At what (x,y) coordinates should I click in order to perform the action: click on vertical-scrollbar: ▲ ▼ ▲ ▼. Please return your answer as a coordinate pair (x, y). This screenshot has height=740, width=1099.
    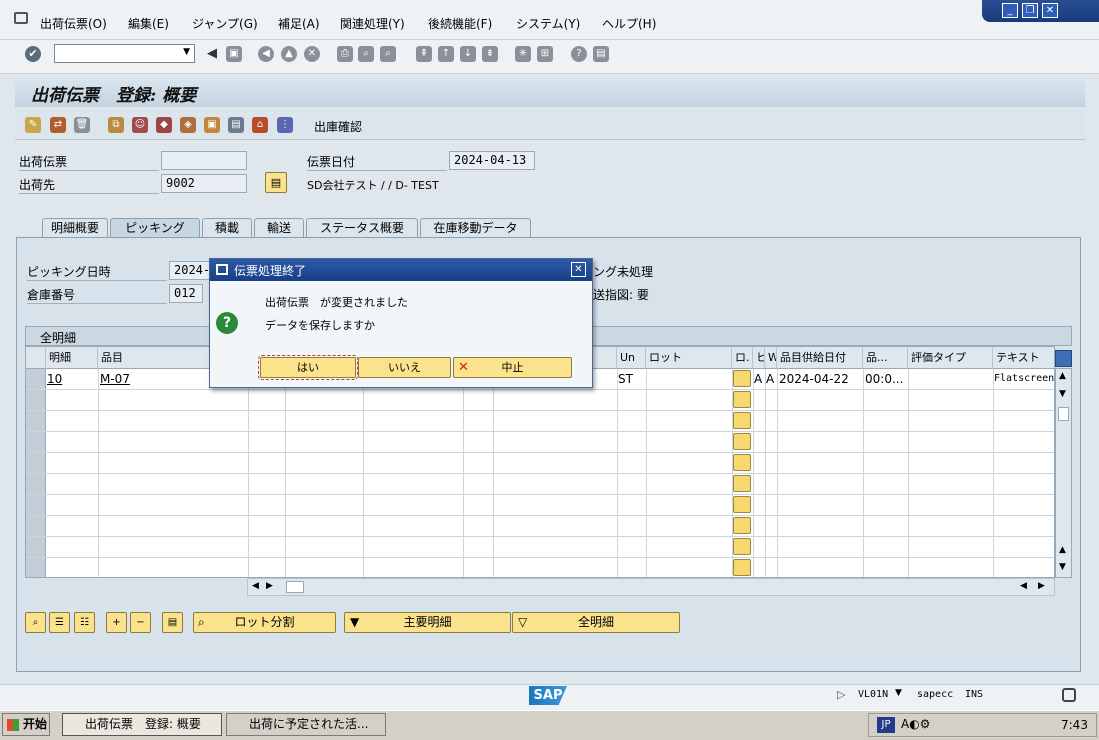
    Looking at the image, I should click on (1063, 473).